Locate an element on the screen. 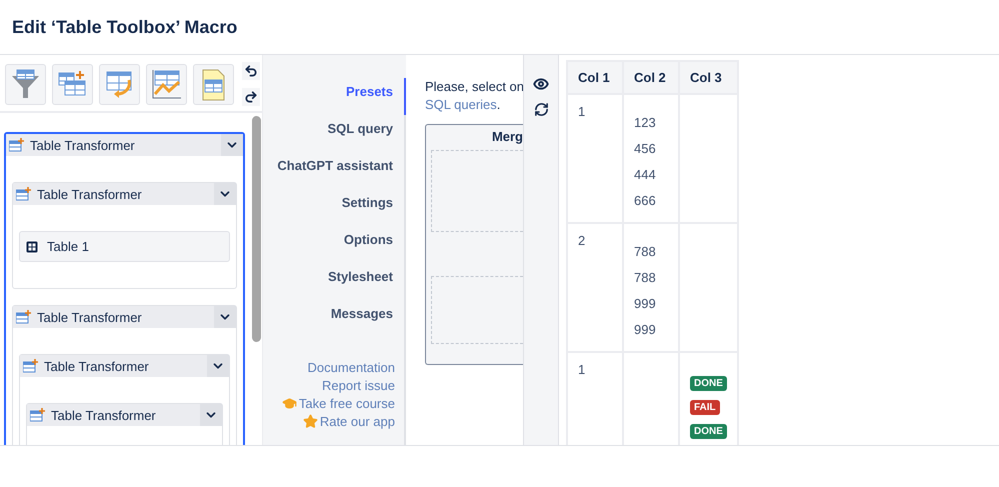 The height and width of the screenshot is (487, 999). transformer-node: Table Transformer Table Transformer Table Transformer is located at coordinates (124, 375).